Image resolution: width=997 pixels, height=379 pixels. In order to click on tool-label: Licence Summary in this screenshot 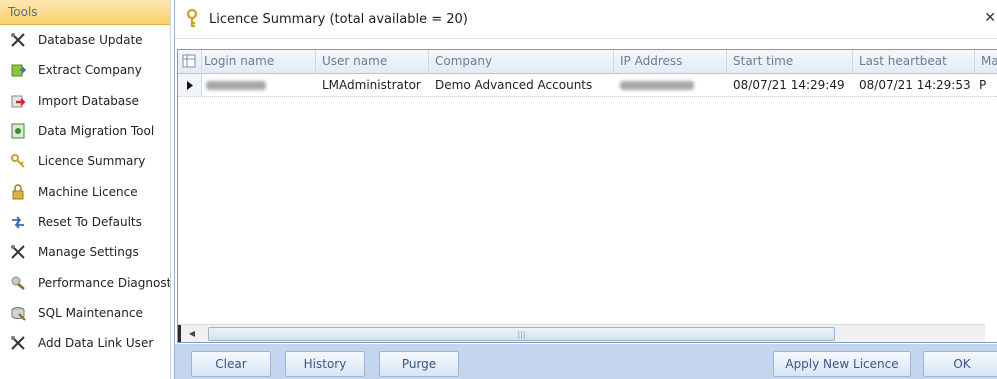, I will do `click(92, 161)`.